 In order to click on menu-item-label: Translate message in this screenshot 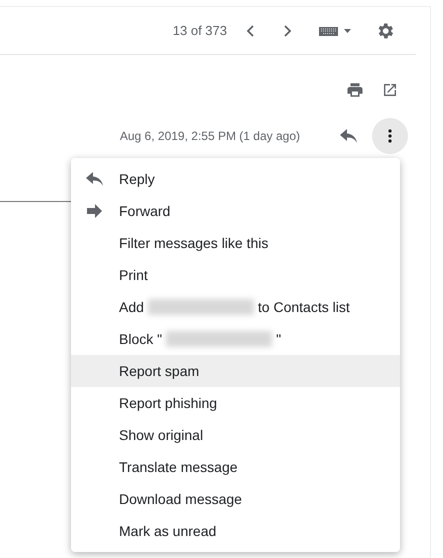, I will do `click(178, 467)`.